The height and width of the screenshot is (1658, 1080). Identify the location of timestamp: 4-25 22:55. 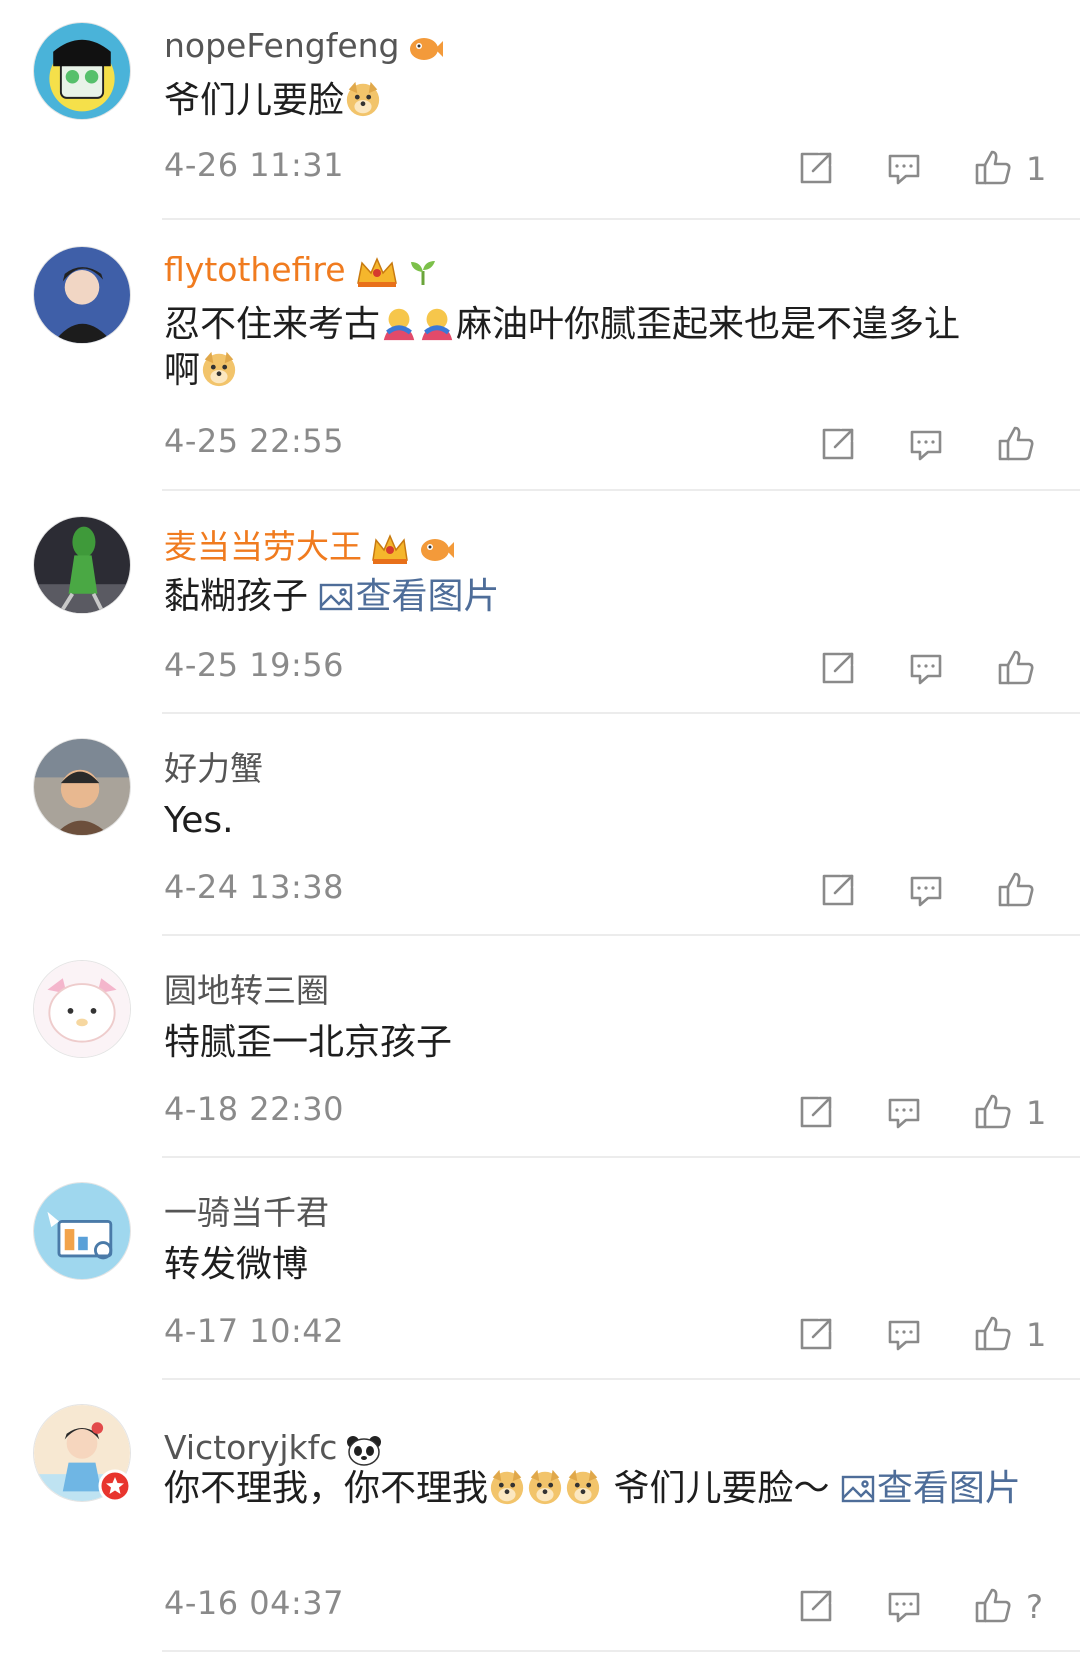
(254, 441).